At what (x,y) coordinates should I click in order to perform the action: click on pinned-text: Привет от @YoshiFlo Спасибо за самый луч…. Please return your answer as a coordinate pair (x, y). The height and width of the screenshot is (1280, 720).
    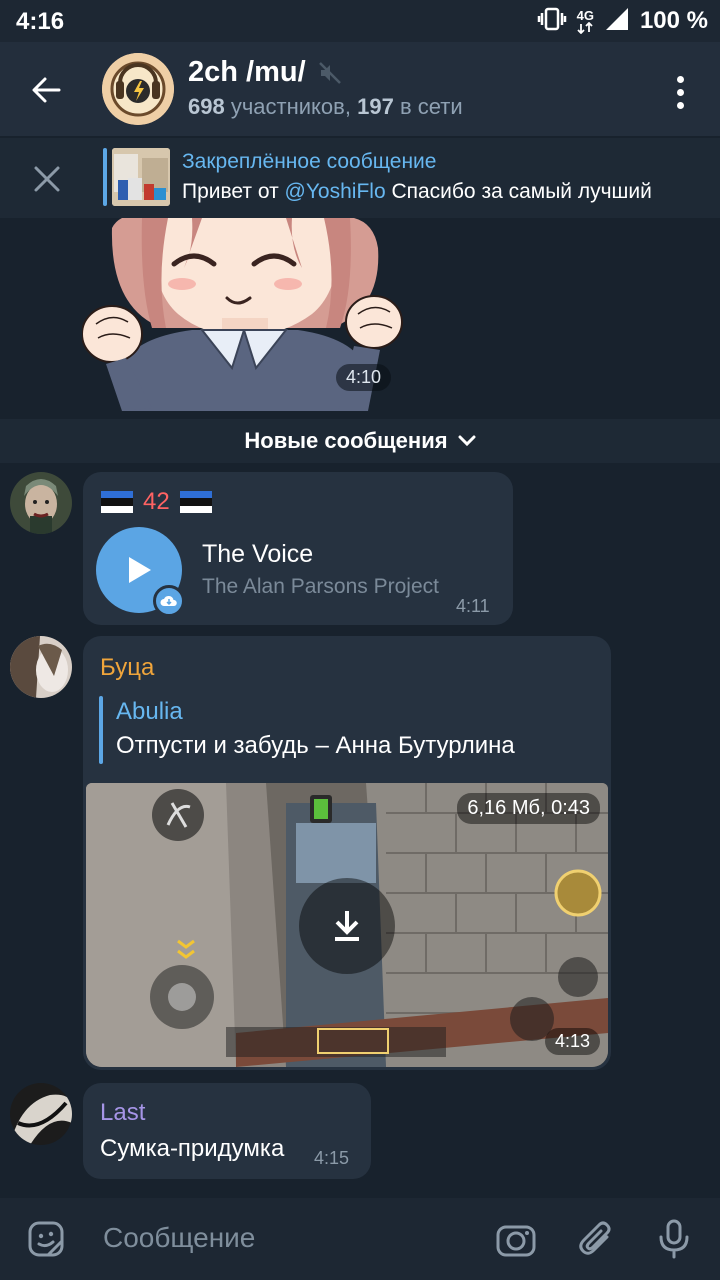
    Looking at the image, I should click on (417, 191).